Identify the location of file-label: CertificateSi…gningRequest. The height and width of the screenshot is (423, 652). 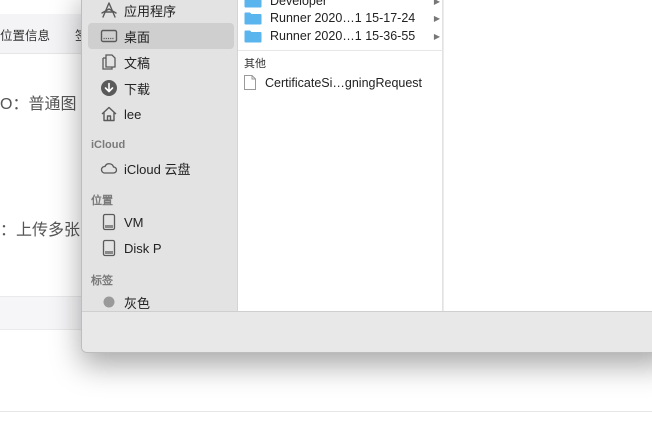
(344, 82).